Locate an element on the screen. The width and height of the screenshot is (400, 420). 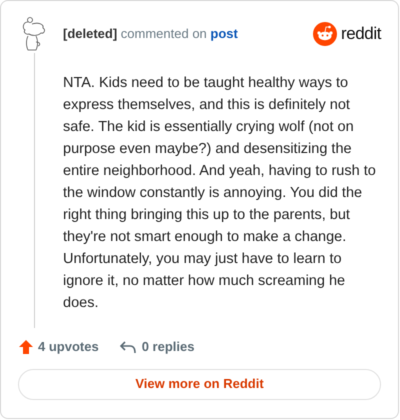
upvote-icon is located at coordinates (26, 346).